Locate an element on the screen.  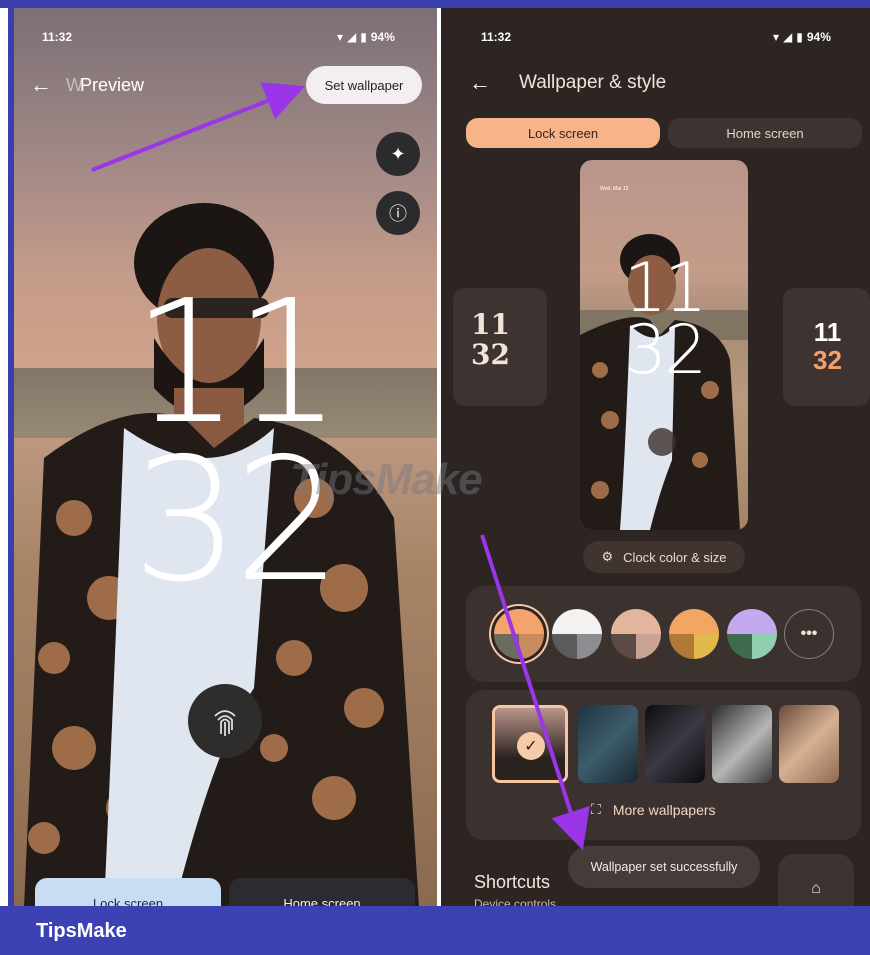
wallpaper-thumb-current: ✓ is located at coordinates (530, 744).